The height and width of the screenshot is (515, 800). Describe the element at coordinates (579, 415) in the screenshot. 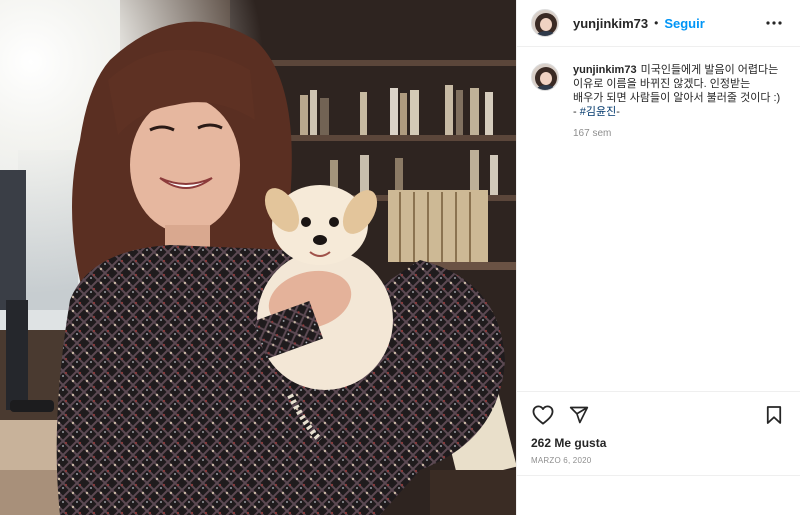

I see `send-icon` at that location.